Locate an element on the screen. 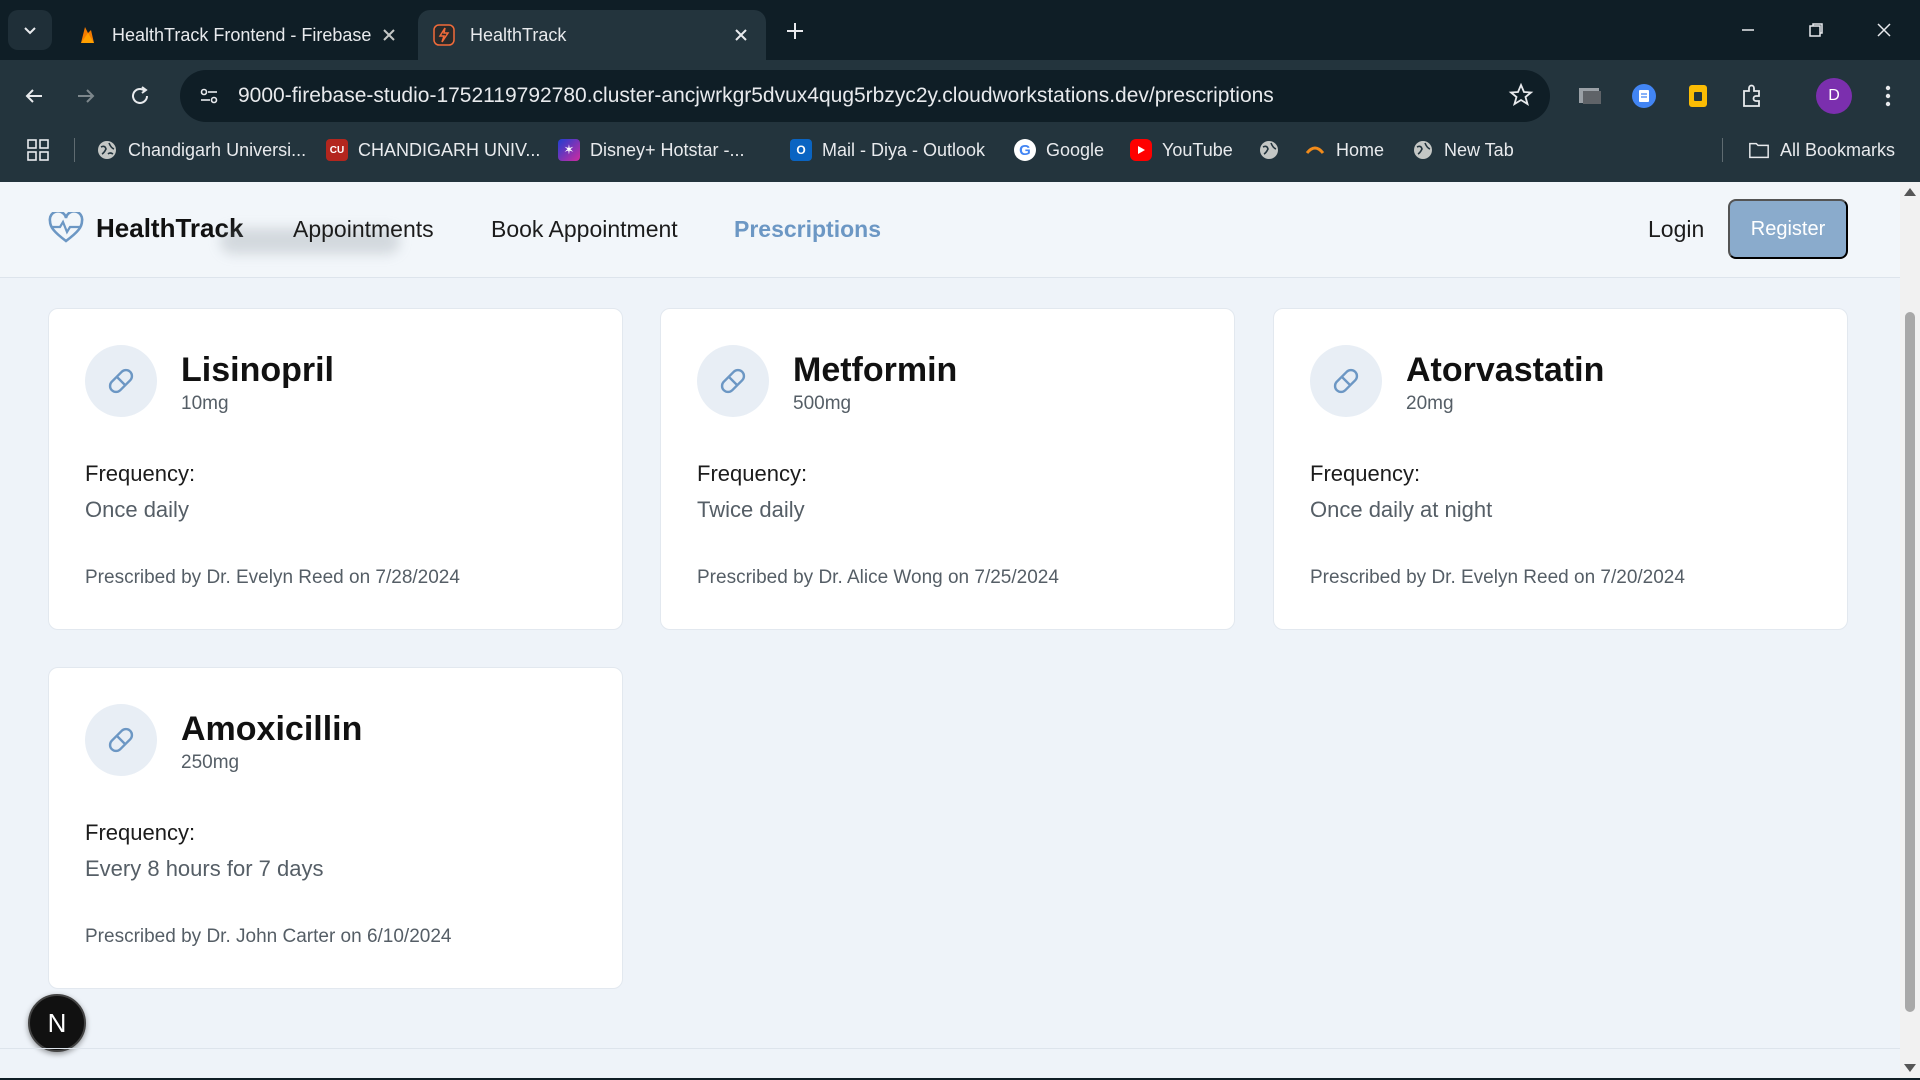 The image size is (1920, 1080). close-icon is located at coordinates (1884, 30).